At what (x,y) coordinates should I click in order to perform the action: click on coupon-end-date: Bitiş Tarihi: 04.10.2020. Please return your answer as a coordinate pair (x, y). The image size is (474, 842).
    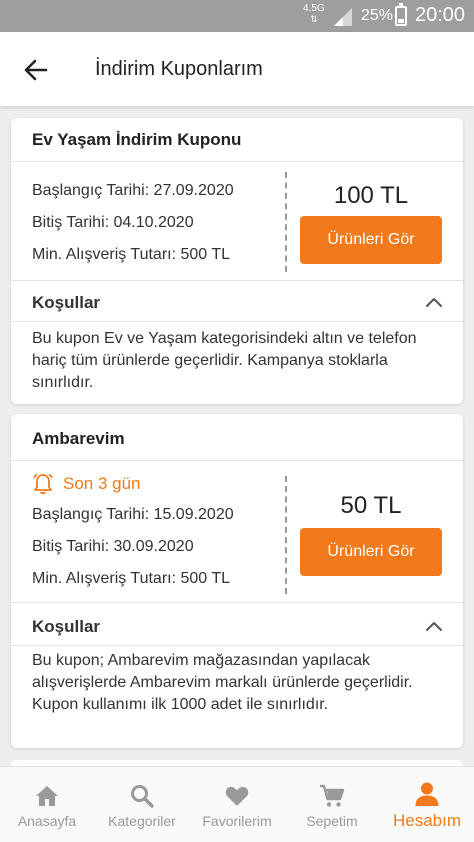
    Looking at the image, I should click on (113, 222).